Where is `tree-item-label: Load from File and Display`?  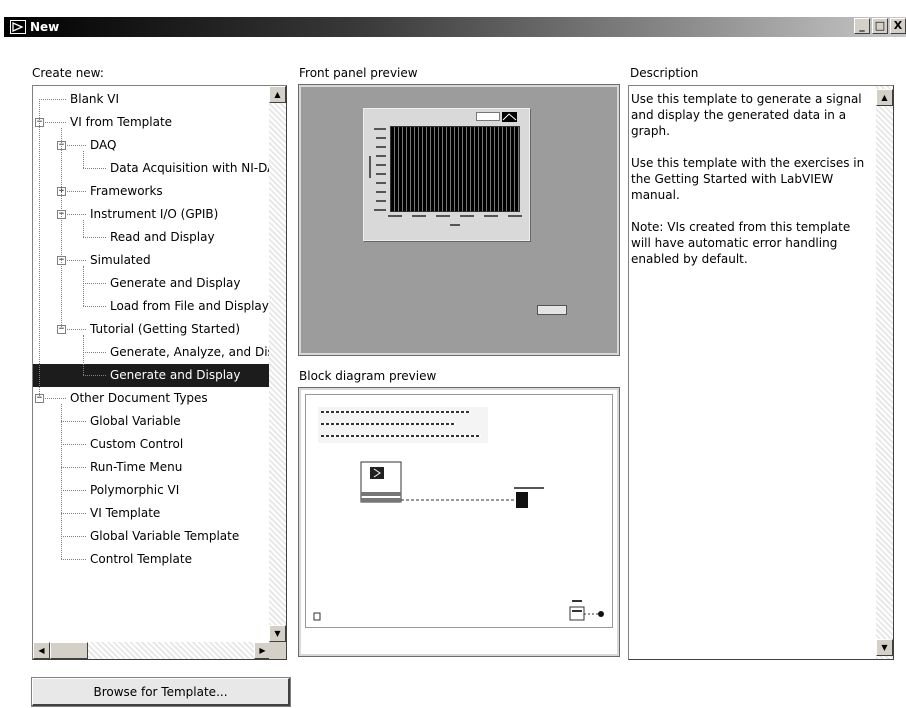
tree-item-label: Load from File and Display is located at coordinates (189, 306).